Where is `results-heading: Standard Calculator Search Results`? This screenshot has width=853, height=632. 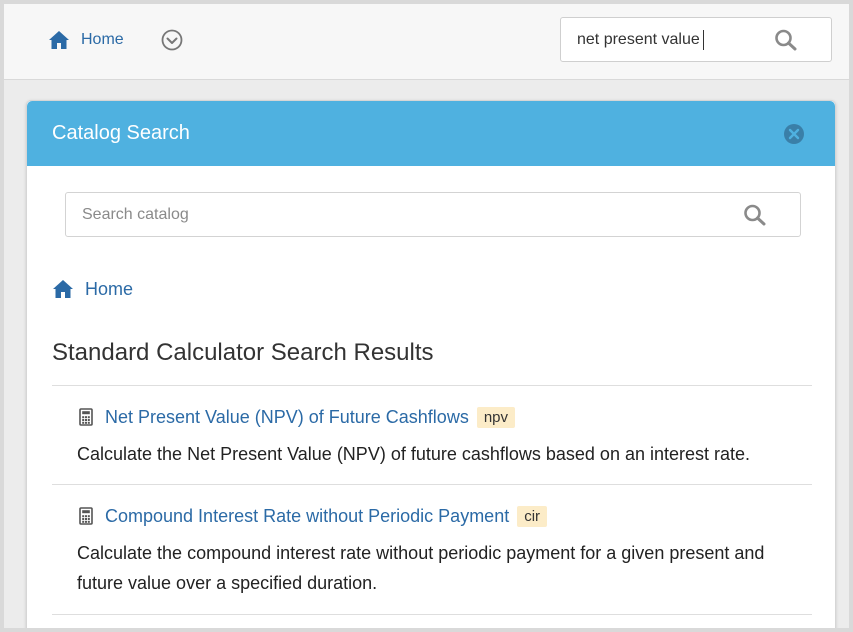
results-heading: Standard Calculator Search Results is located at coordinates (243, 352).